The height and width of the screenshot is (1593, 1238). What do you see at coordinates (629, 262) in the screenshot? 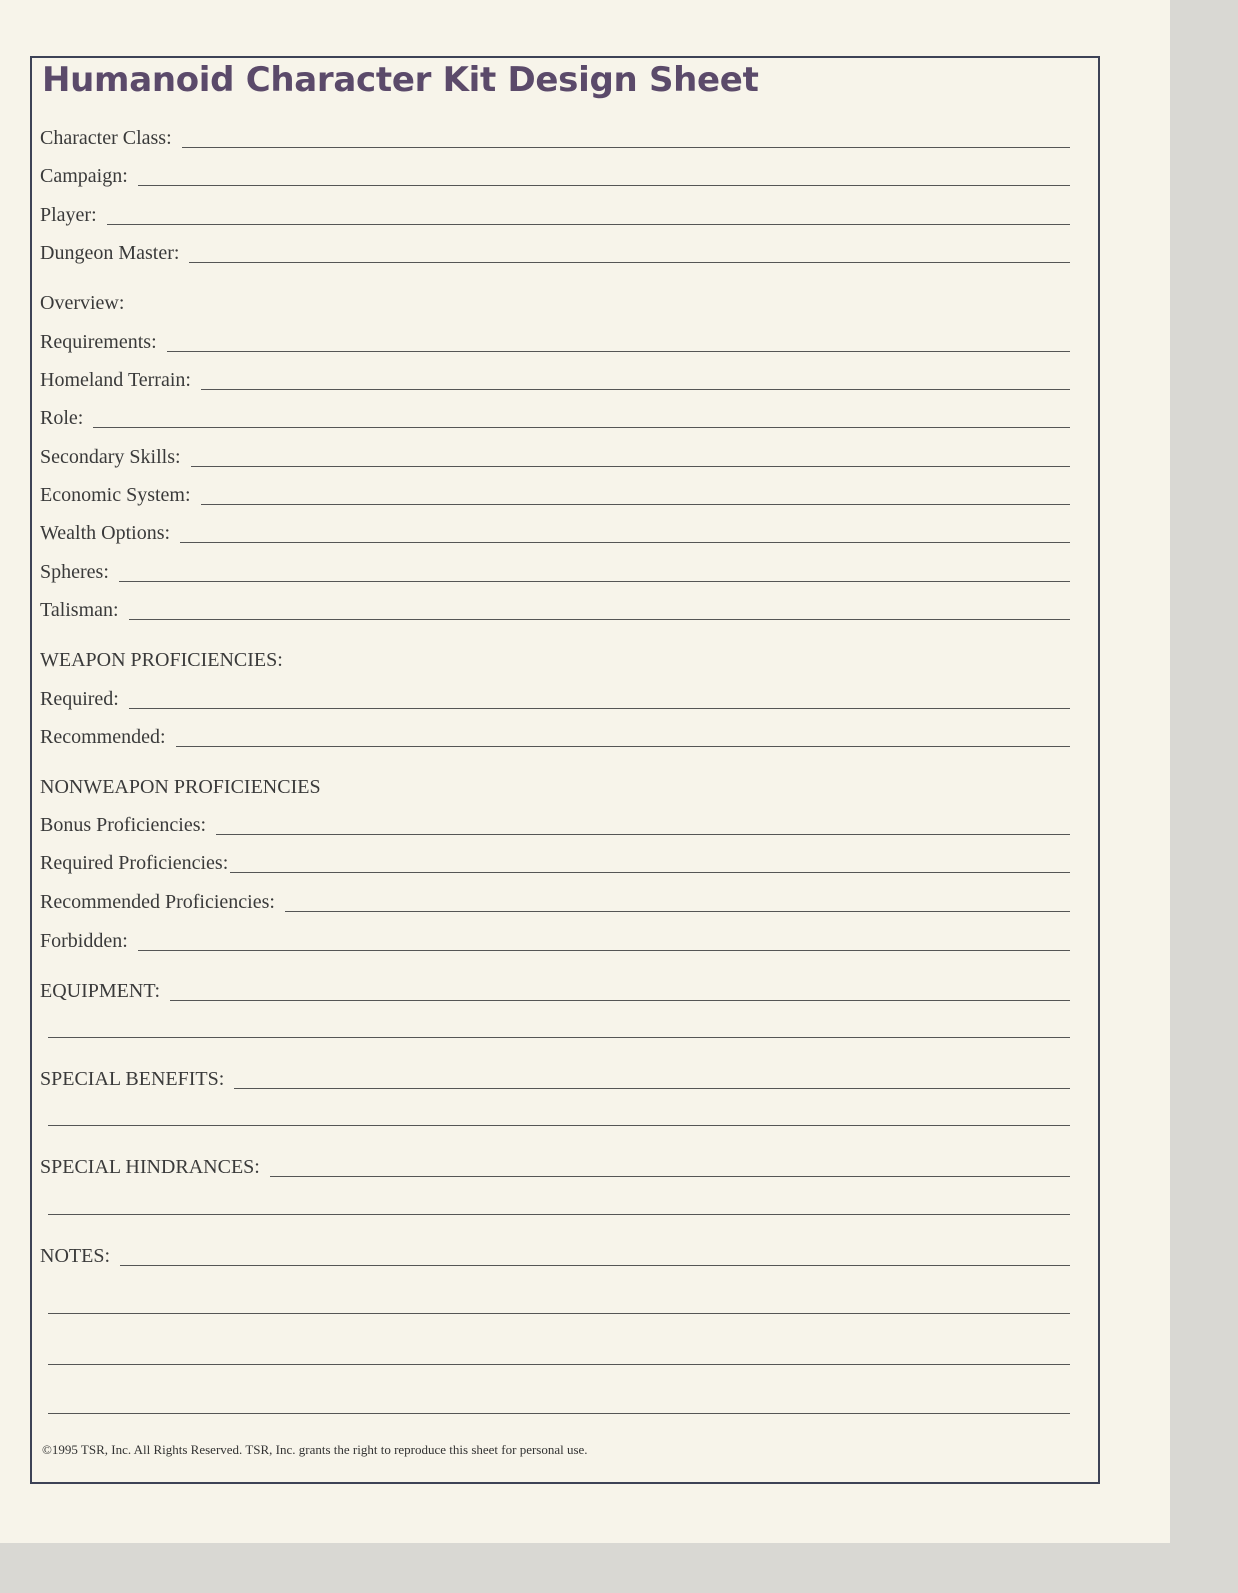
I see `dungeon-master-line` at bounding box center [629, 262].